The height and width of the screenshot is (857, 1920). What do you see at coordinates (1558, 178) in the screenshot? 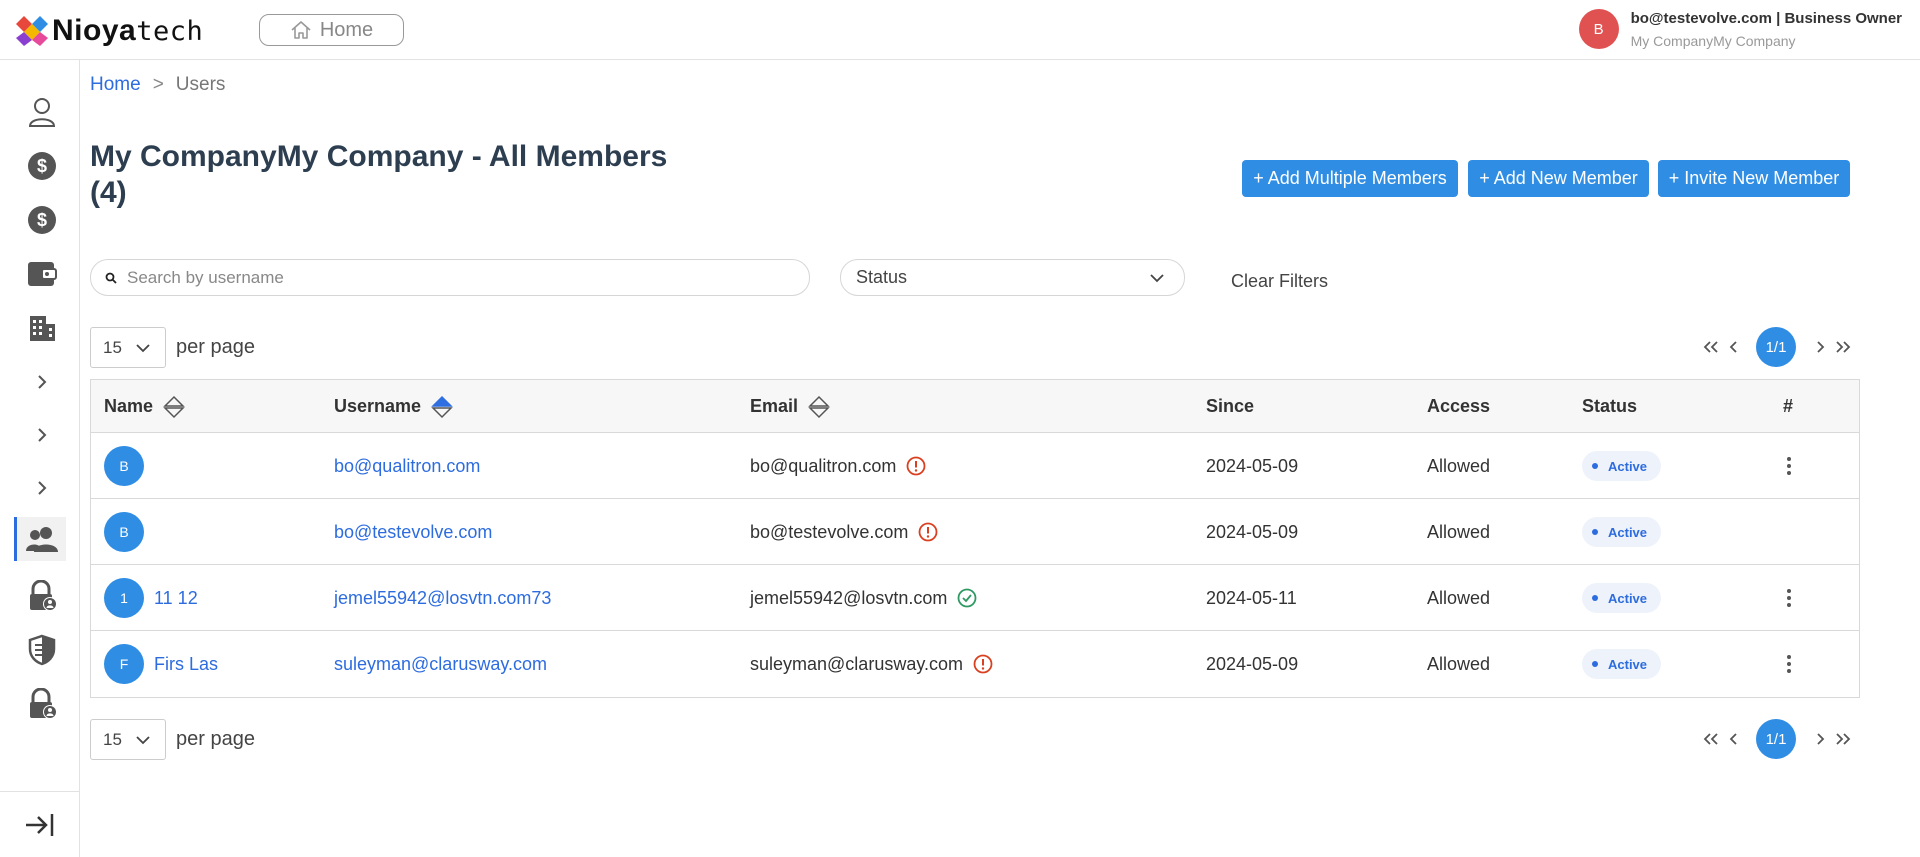
I see `add-new-member-button: + Add New Member` at bounding box center [1558, 178].